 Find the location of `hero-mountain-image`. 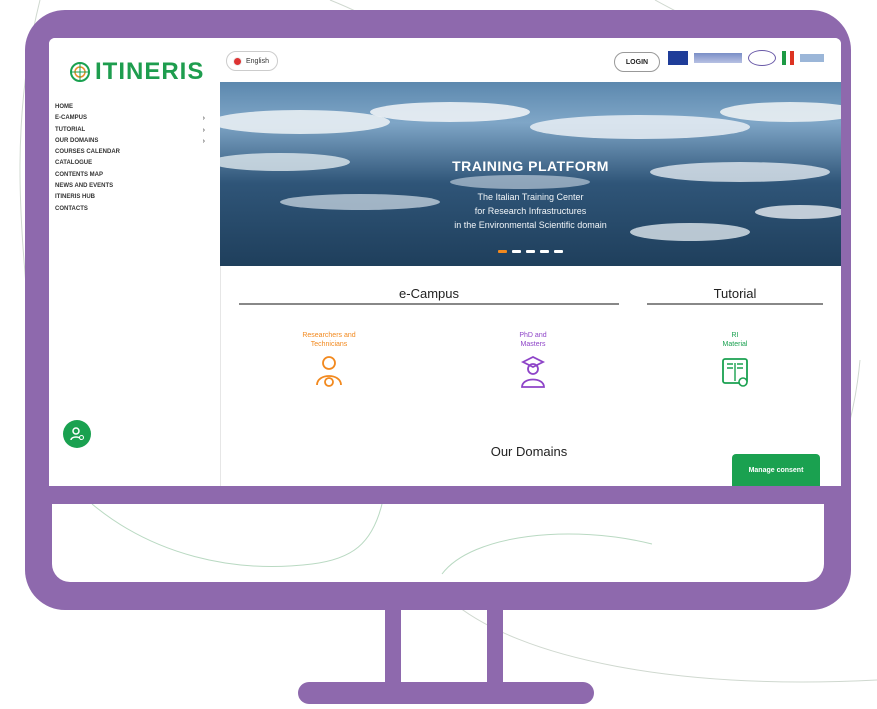

hero-mountain-image is located at coordinates (530, 171).